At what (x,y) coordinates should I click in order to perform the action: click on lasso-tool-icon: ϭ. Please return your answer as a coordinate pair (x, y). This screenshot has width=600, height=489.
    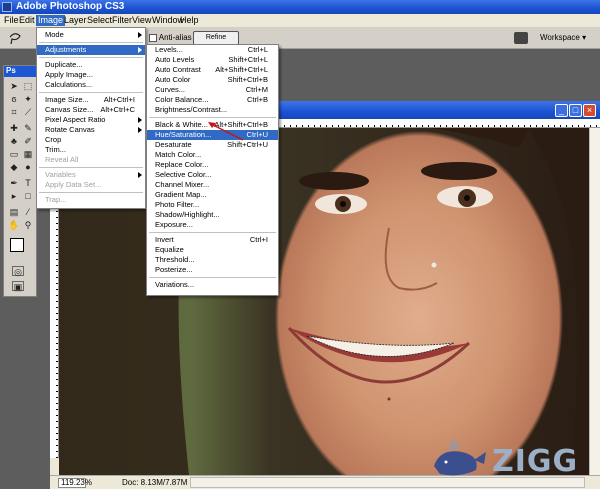
    Looking at the image, I should click on (14, 99).